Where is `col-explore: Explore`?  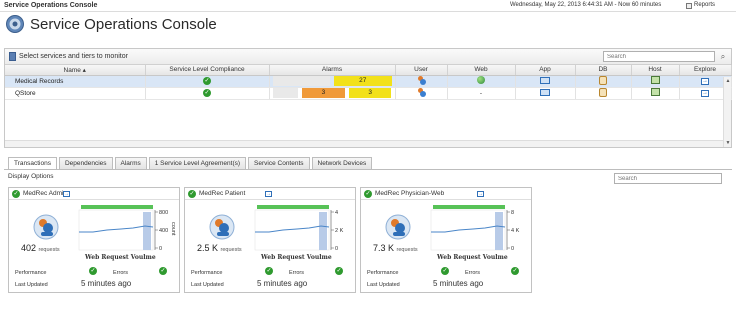
col-explore: Explore is located at coordinates (705, 70).